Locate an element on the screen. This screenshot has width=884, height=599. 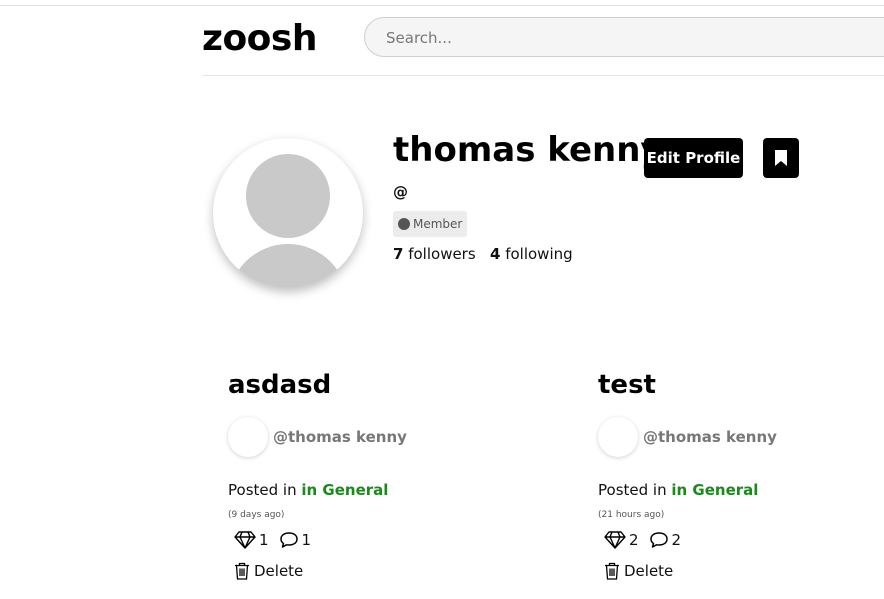
bookmark-button is located at coordinates (781, 158).